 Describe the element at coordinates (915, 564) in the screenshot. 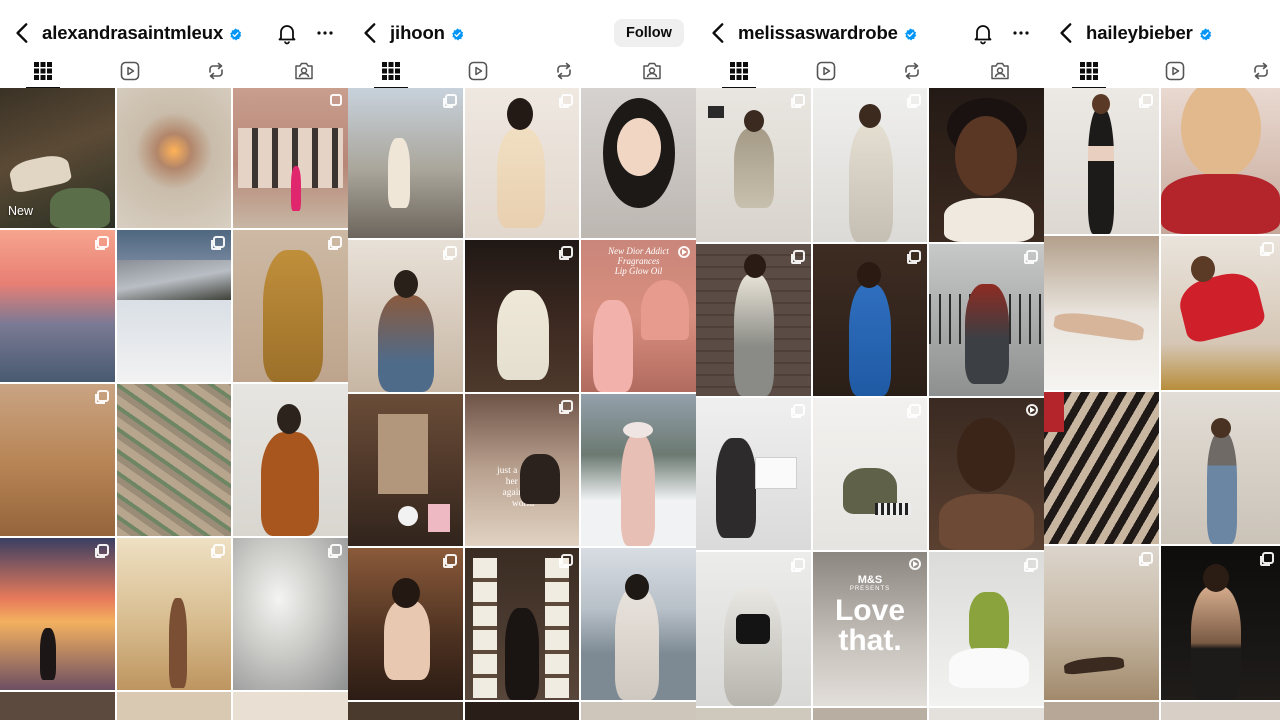

I see `reel-icon` at that location.